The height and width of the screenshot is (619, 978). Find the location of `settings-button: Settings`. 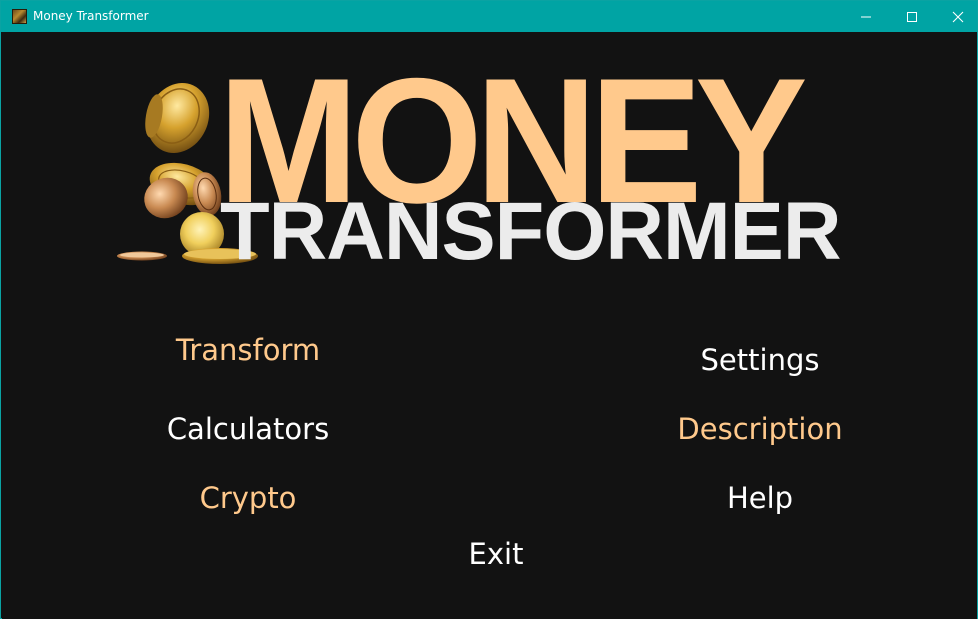

settings-button: Settings is located at coordinates (760, 360).